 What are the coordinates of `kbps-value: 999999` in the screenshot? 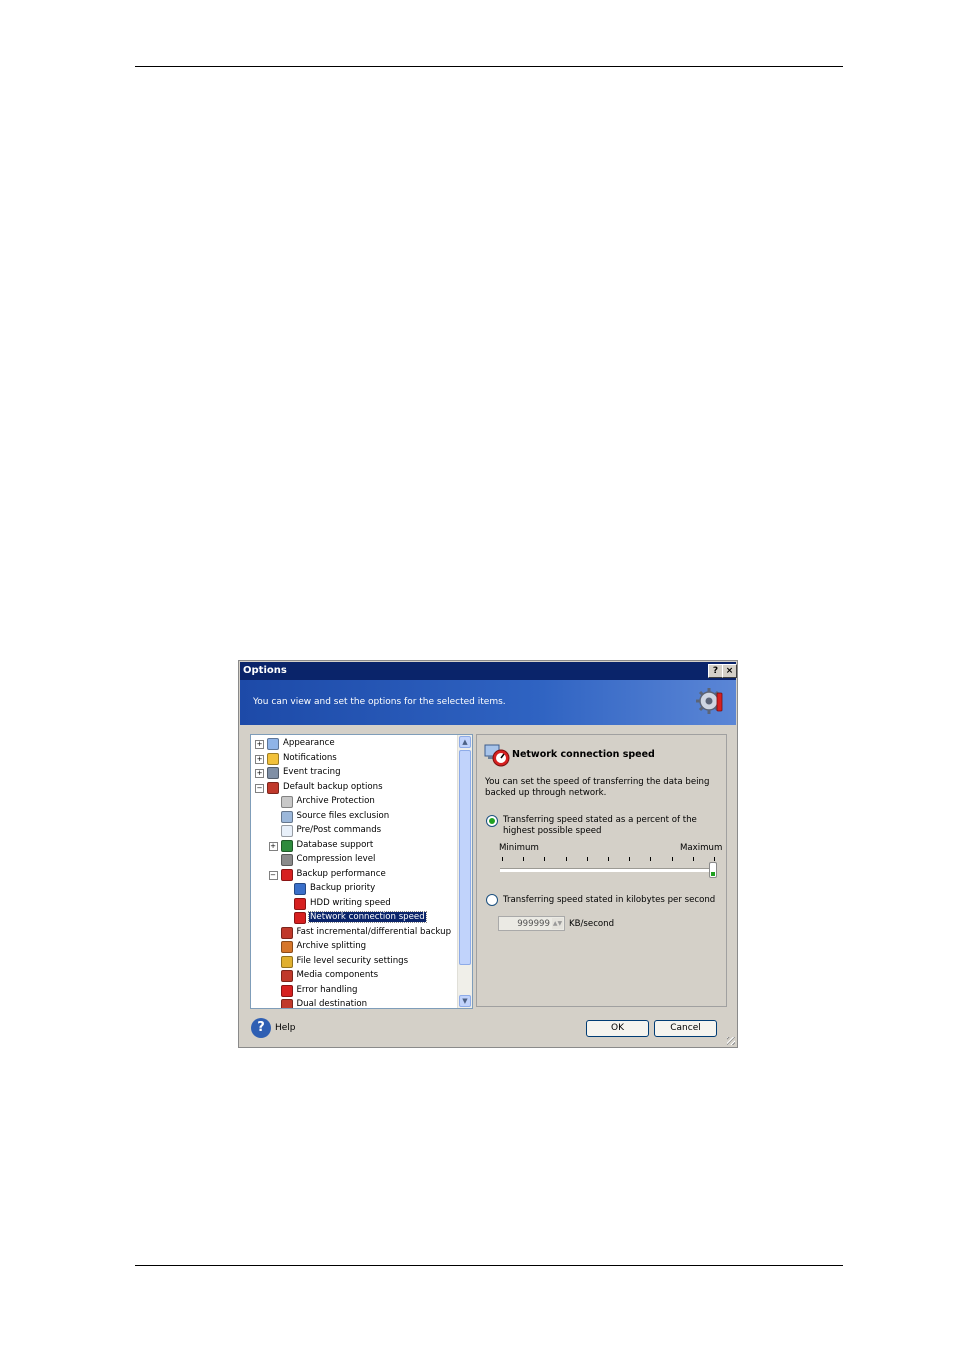 It's located at (533, 924).